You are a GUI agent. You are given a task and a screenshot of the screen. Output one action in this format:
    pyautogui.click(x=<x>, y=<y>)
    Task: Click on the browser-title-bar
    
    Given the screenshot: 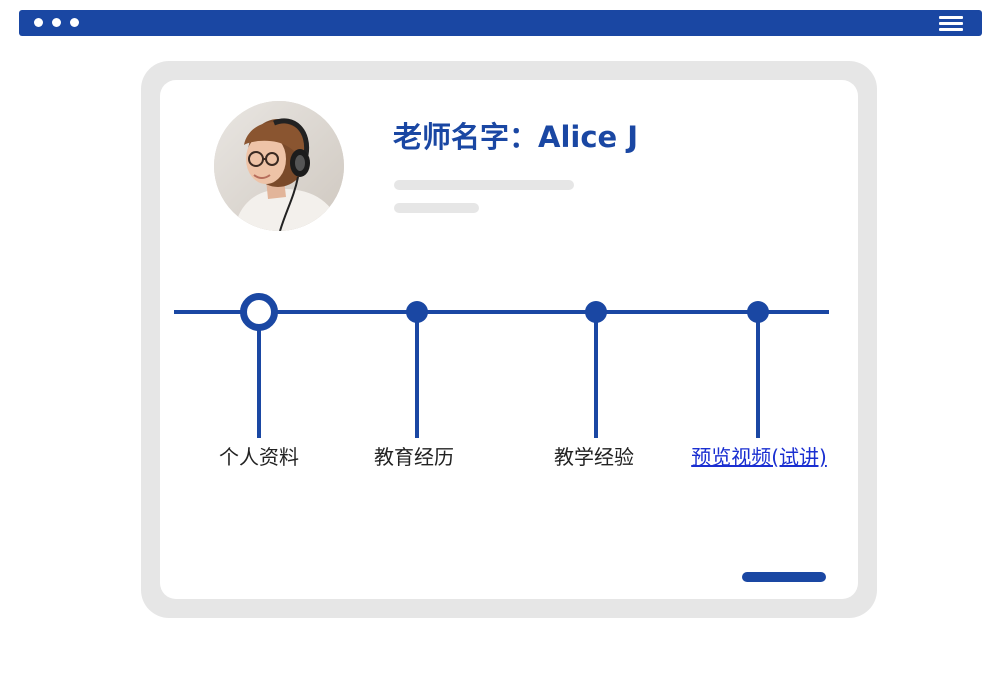 What is the action you would take?
    pyautogui.click(x=500, y=23)
    